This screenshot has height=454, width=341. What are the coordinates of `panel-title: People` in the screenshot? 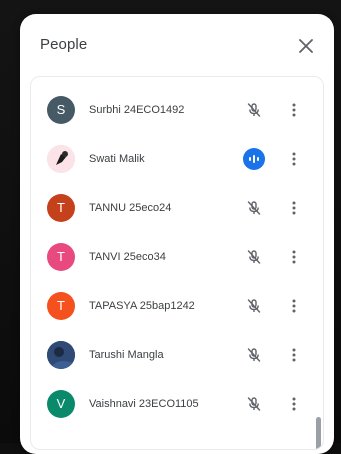 It's located at (64, 44).